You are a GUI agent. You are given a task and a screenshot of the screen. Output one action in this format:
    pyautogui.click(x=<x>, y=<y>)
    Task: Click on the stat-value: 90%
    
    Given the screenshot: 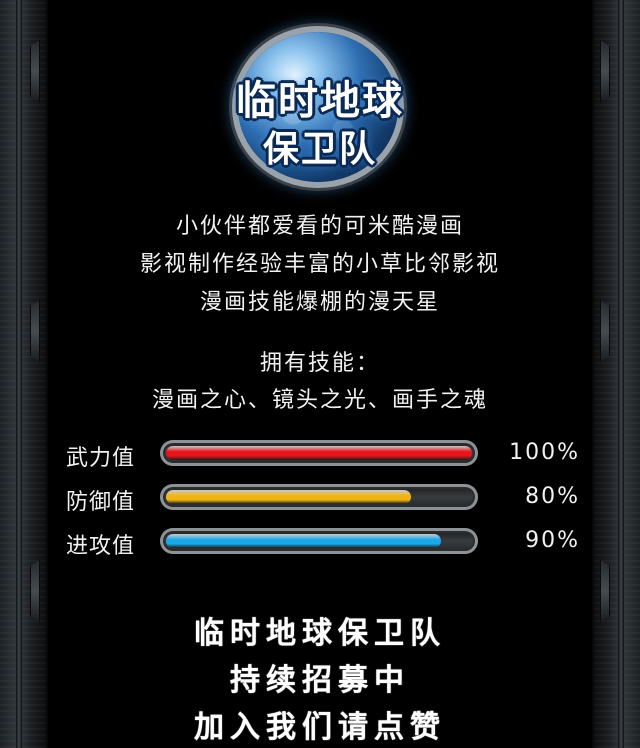 What is the action you would take?
    pyautogui.click(x=552, y=540)
    